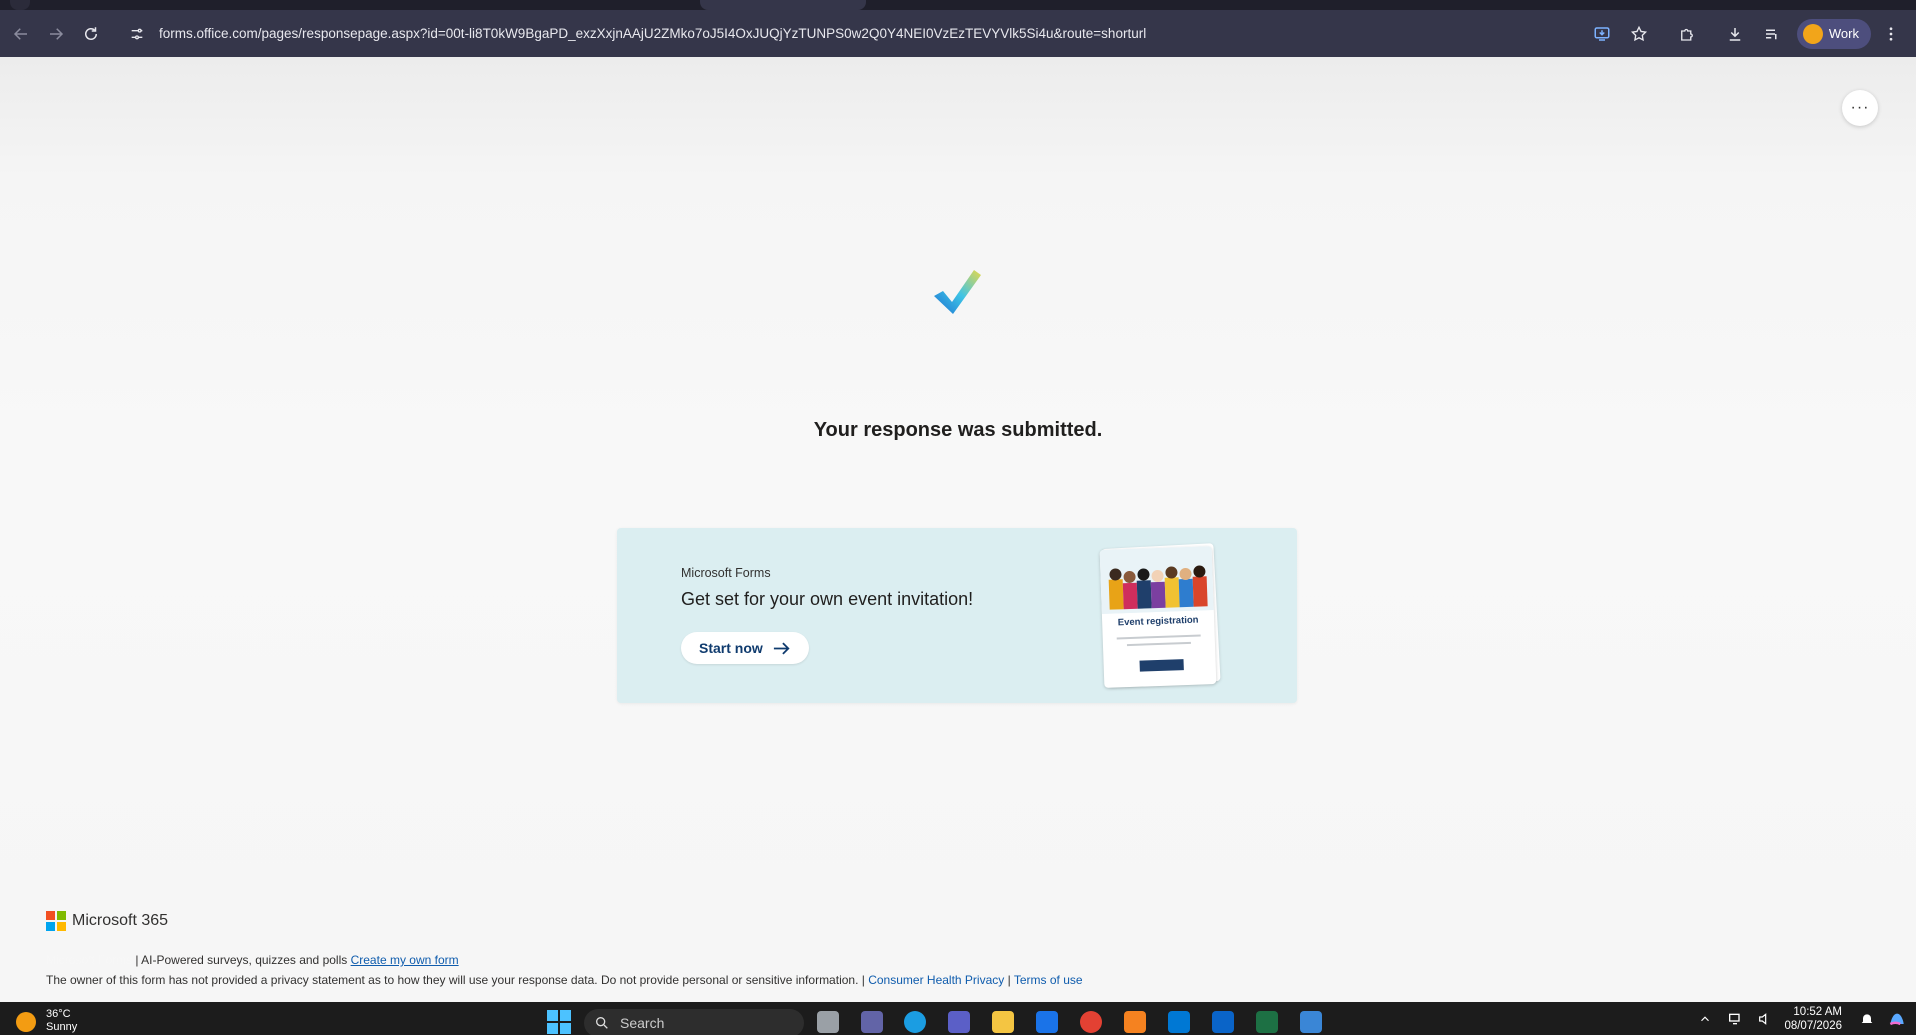  Describe the element at coordinates (1705, 1019) in the screenshot. I see `chevron-up-icon` at that location.